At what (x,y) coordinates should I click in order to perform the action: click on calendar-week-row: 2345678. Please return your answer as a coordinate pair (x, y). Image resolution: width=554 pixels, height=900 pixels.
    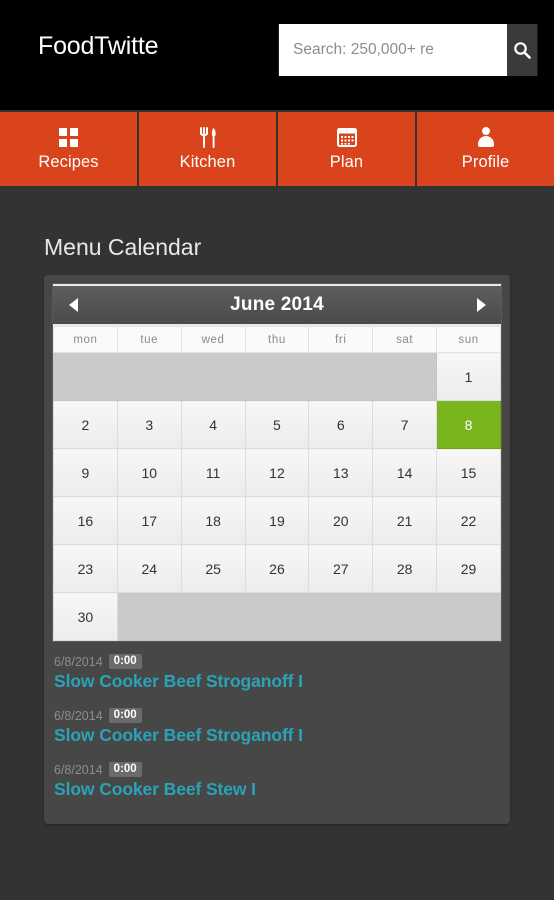
    Looking at the image, I should click on (277, 424).